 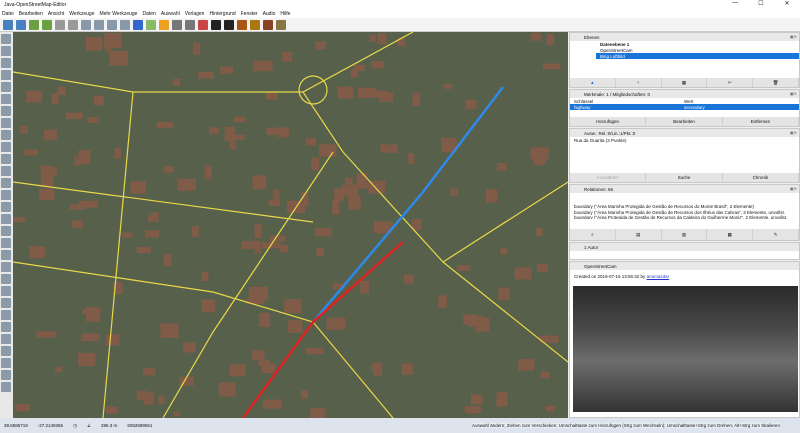 What do you see at coordinates (269, 14) in the screenshot?
I see `menu-10: Audio` at bounding box center [269, 14].